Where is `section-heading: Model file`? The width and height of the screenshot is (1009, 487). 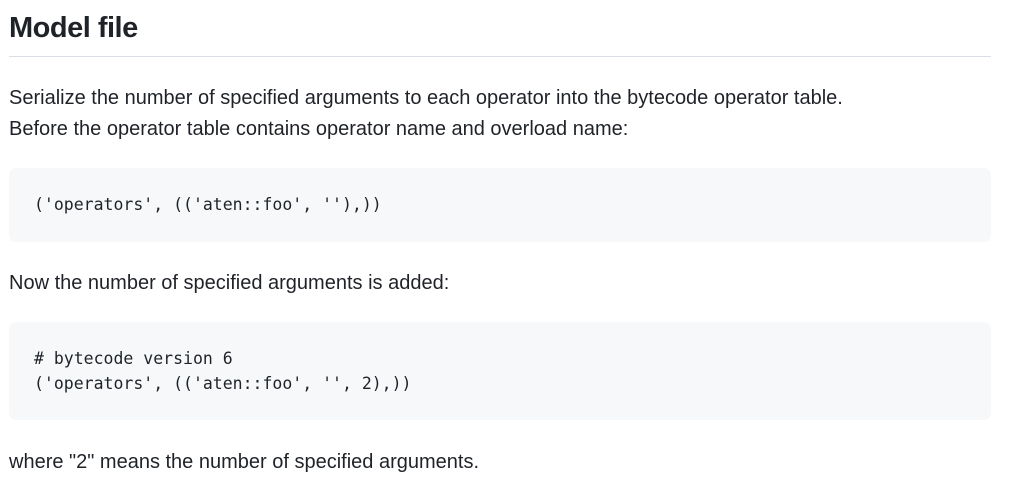 section-heading: Model file is located at coordinates (73, 28).